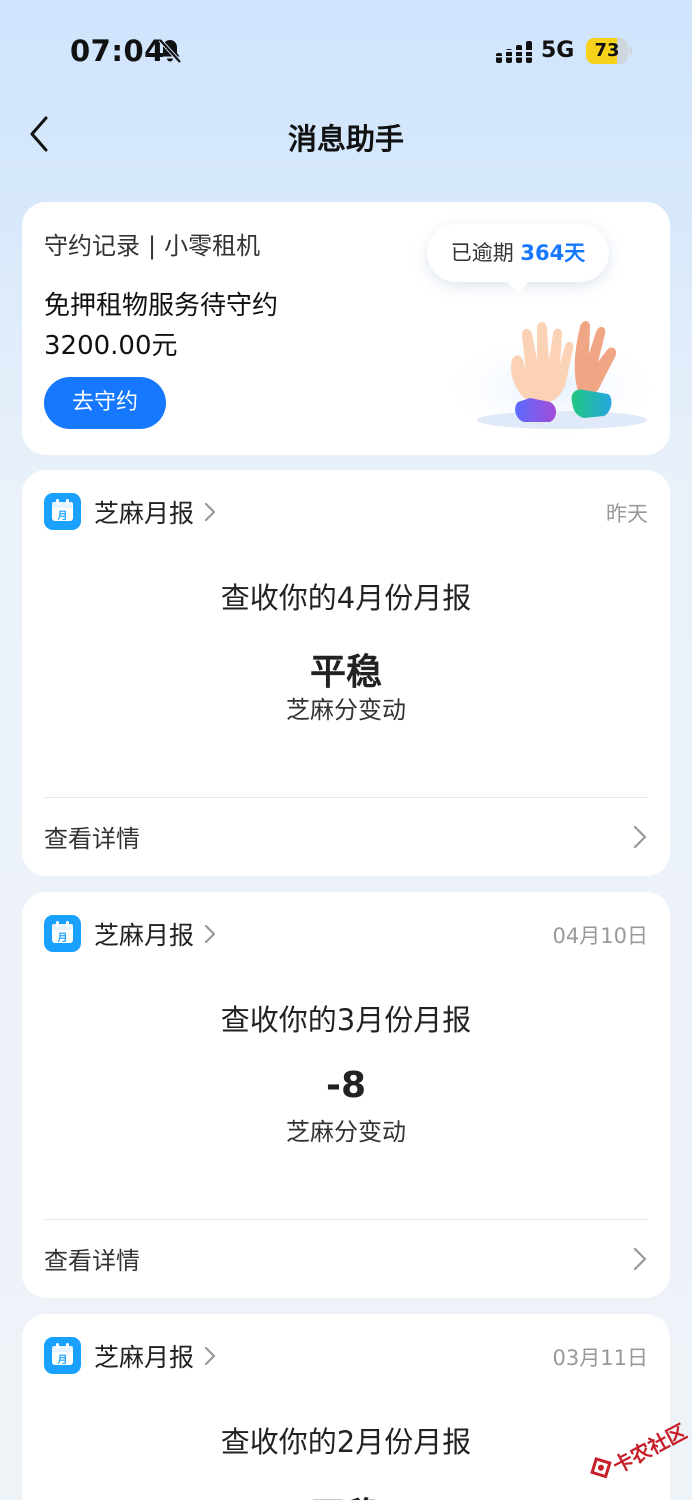 Image resolution: width=692 pixels, height=1500 pixels. Describe the element at coordinates (346, 50) in the screenshot. I see `status-bar: 07:04 5G 73` at that location.